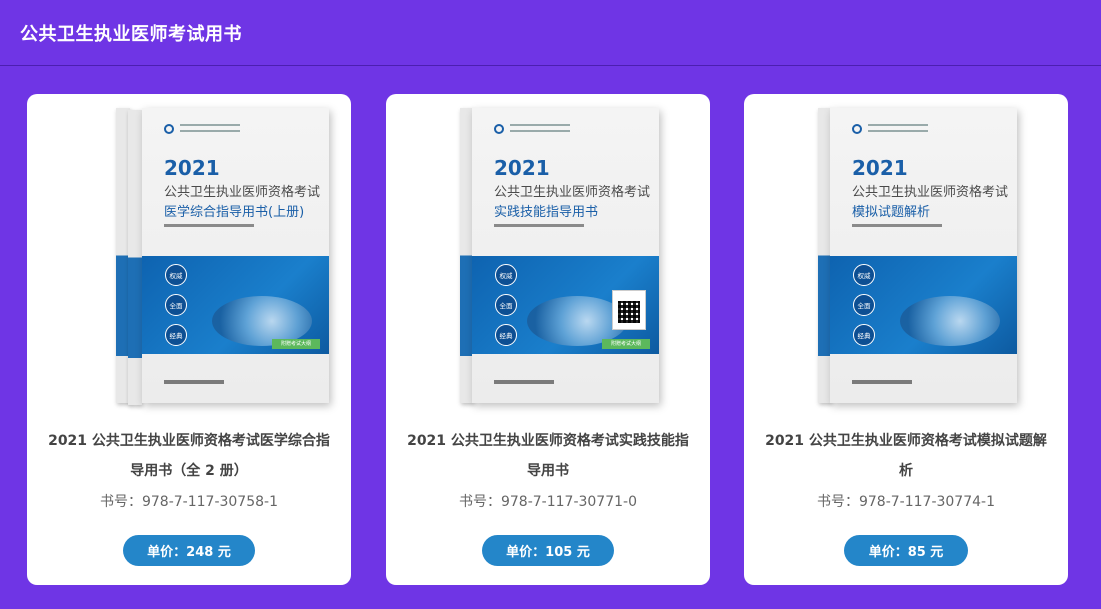 Image resolution: width=1101 pixels, height=609 pixels. Describe the element at coordinates (906, 456) in the screenshot. I see `book-title: 2021 公共卫生执业医师资格考试模拟试题解析` at that location.